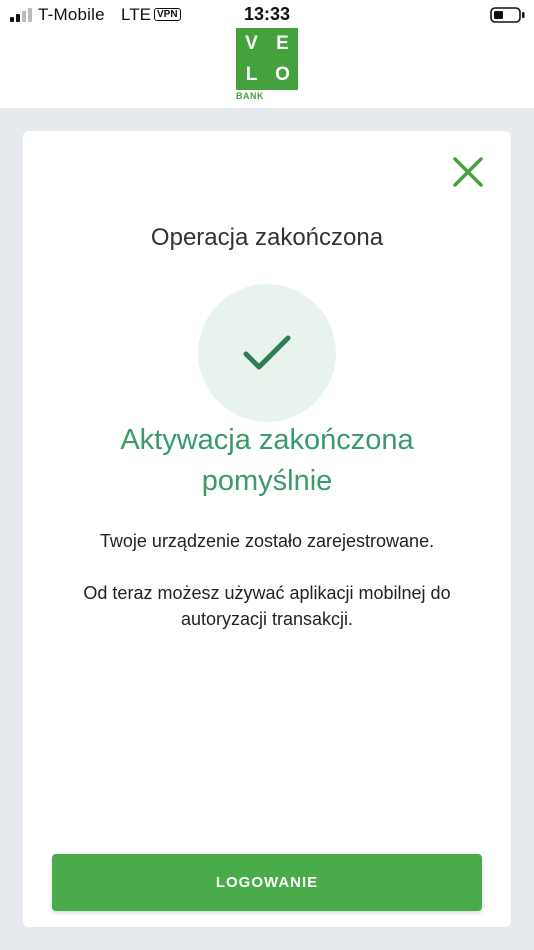  I want to click on login-button: LOGOWANIE, so click(267, 882).